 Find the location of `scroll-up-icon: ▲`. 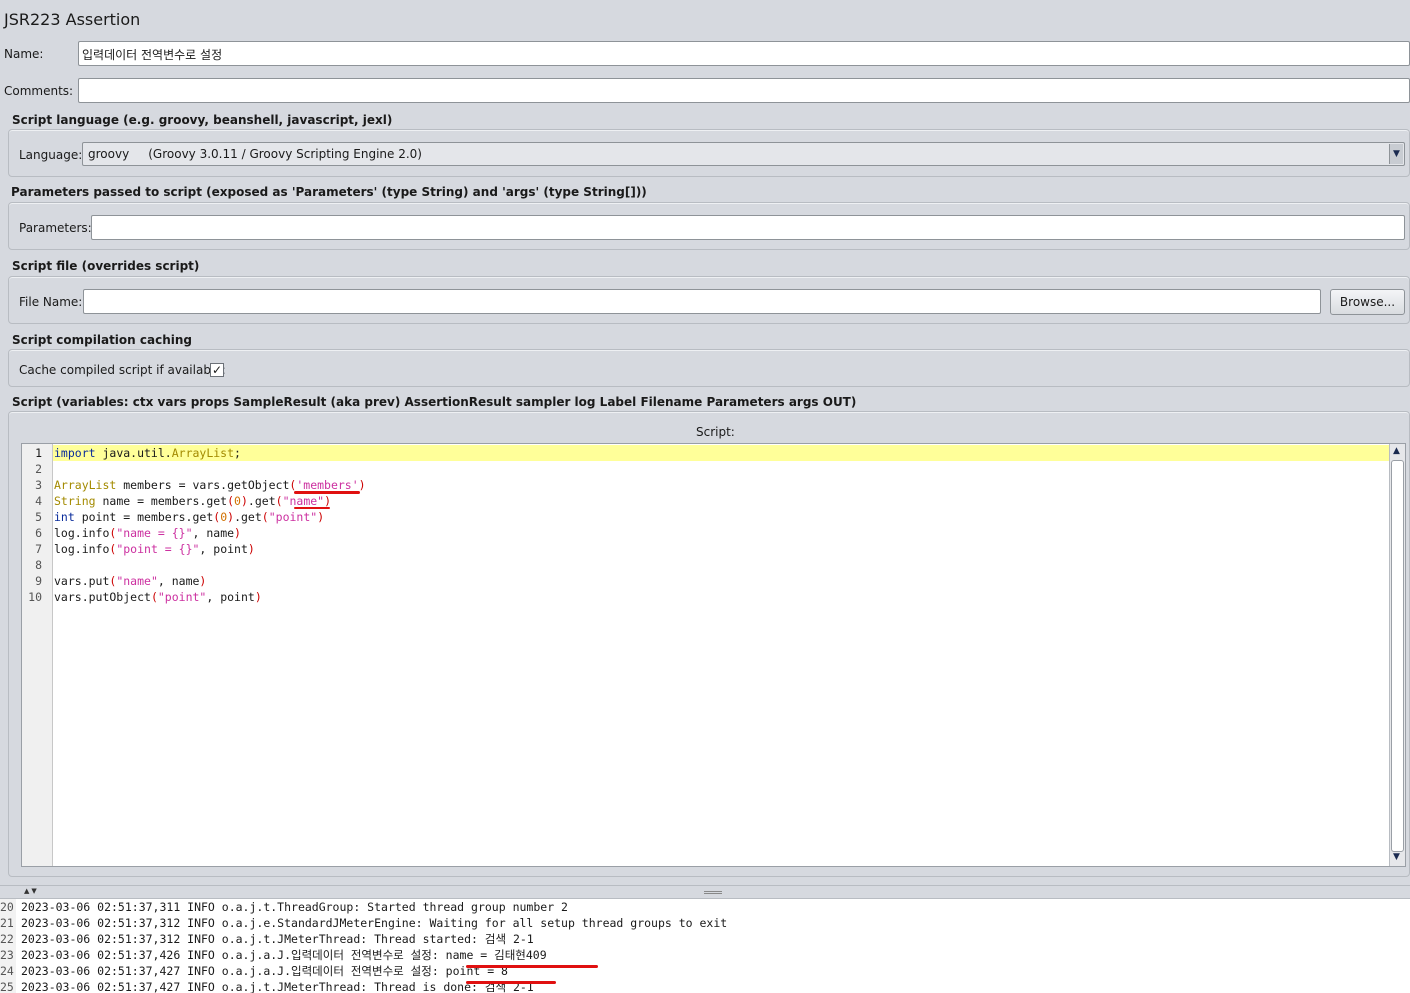

scroll-up-icon: ▲ is located at coordinates (1396, 451).